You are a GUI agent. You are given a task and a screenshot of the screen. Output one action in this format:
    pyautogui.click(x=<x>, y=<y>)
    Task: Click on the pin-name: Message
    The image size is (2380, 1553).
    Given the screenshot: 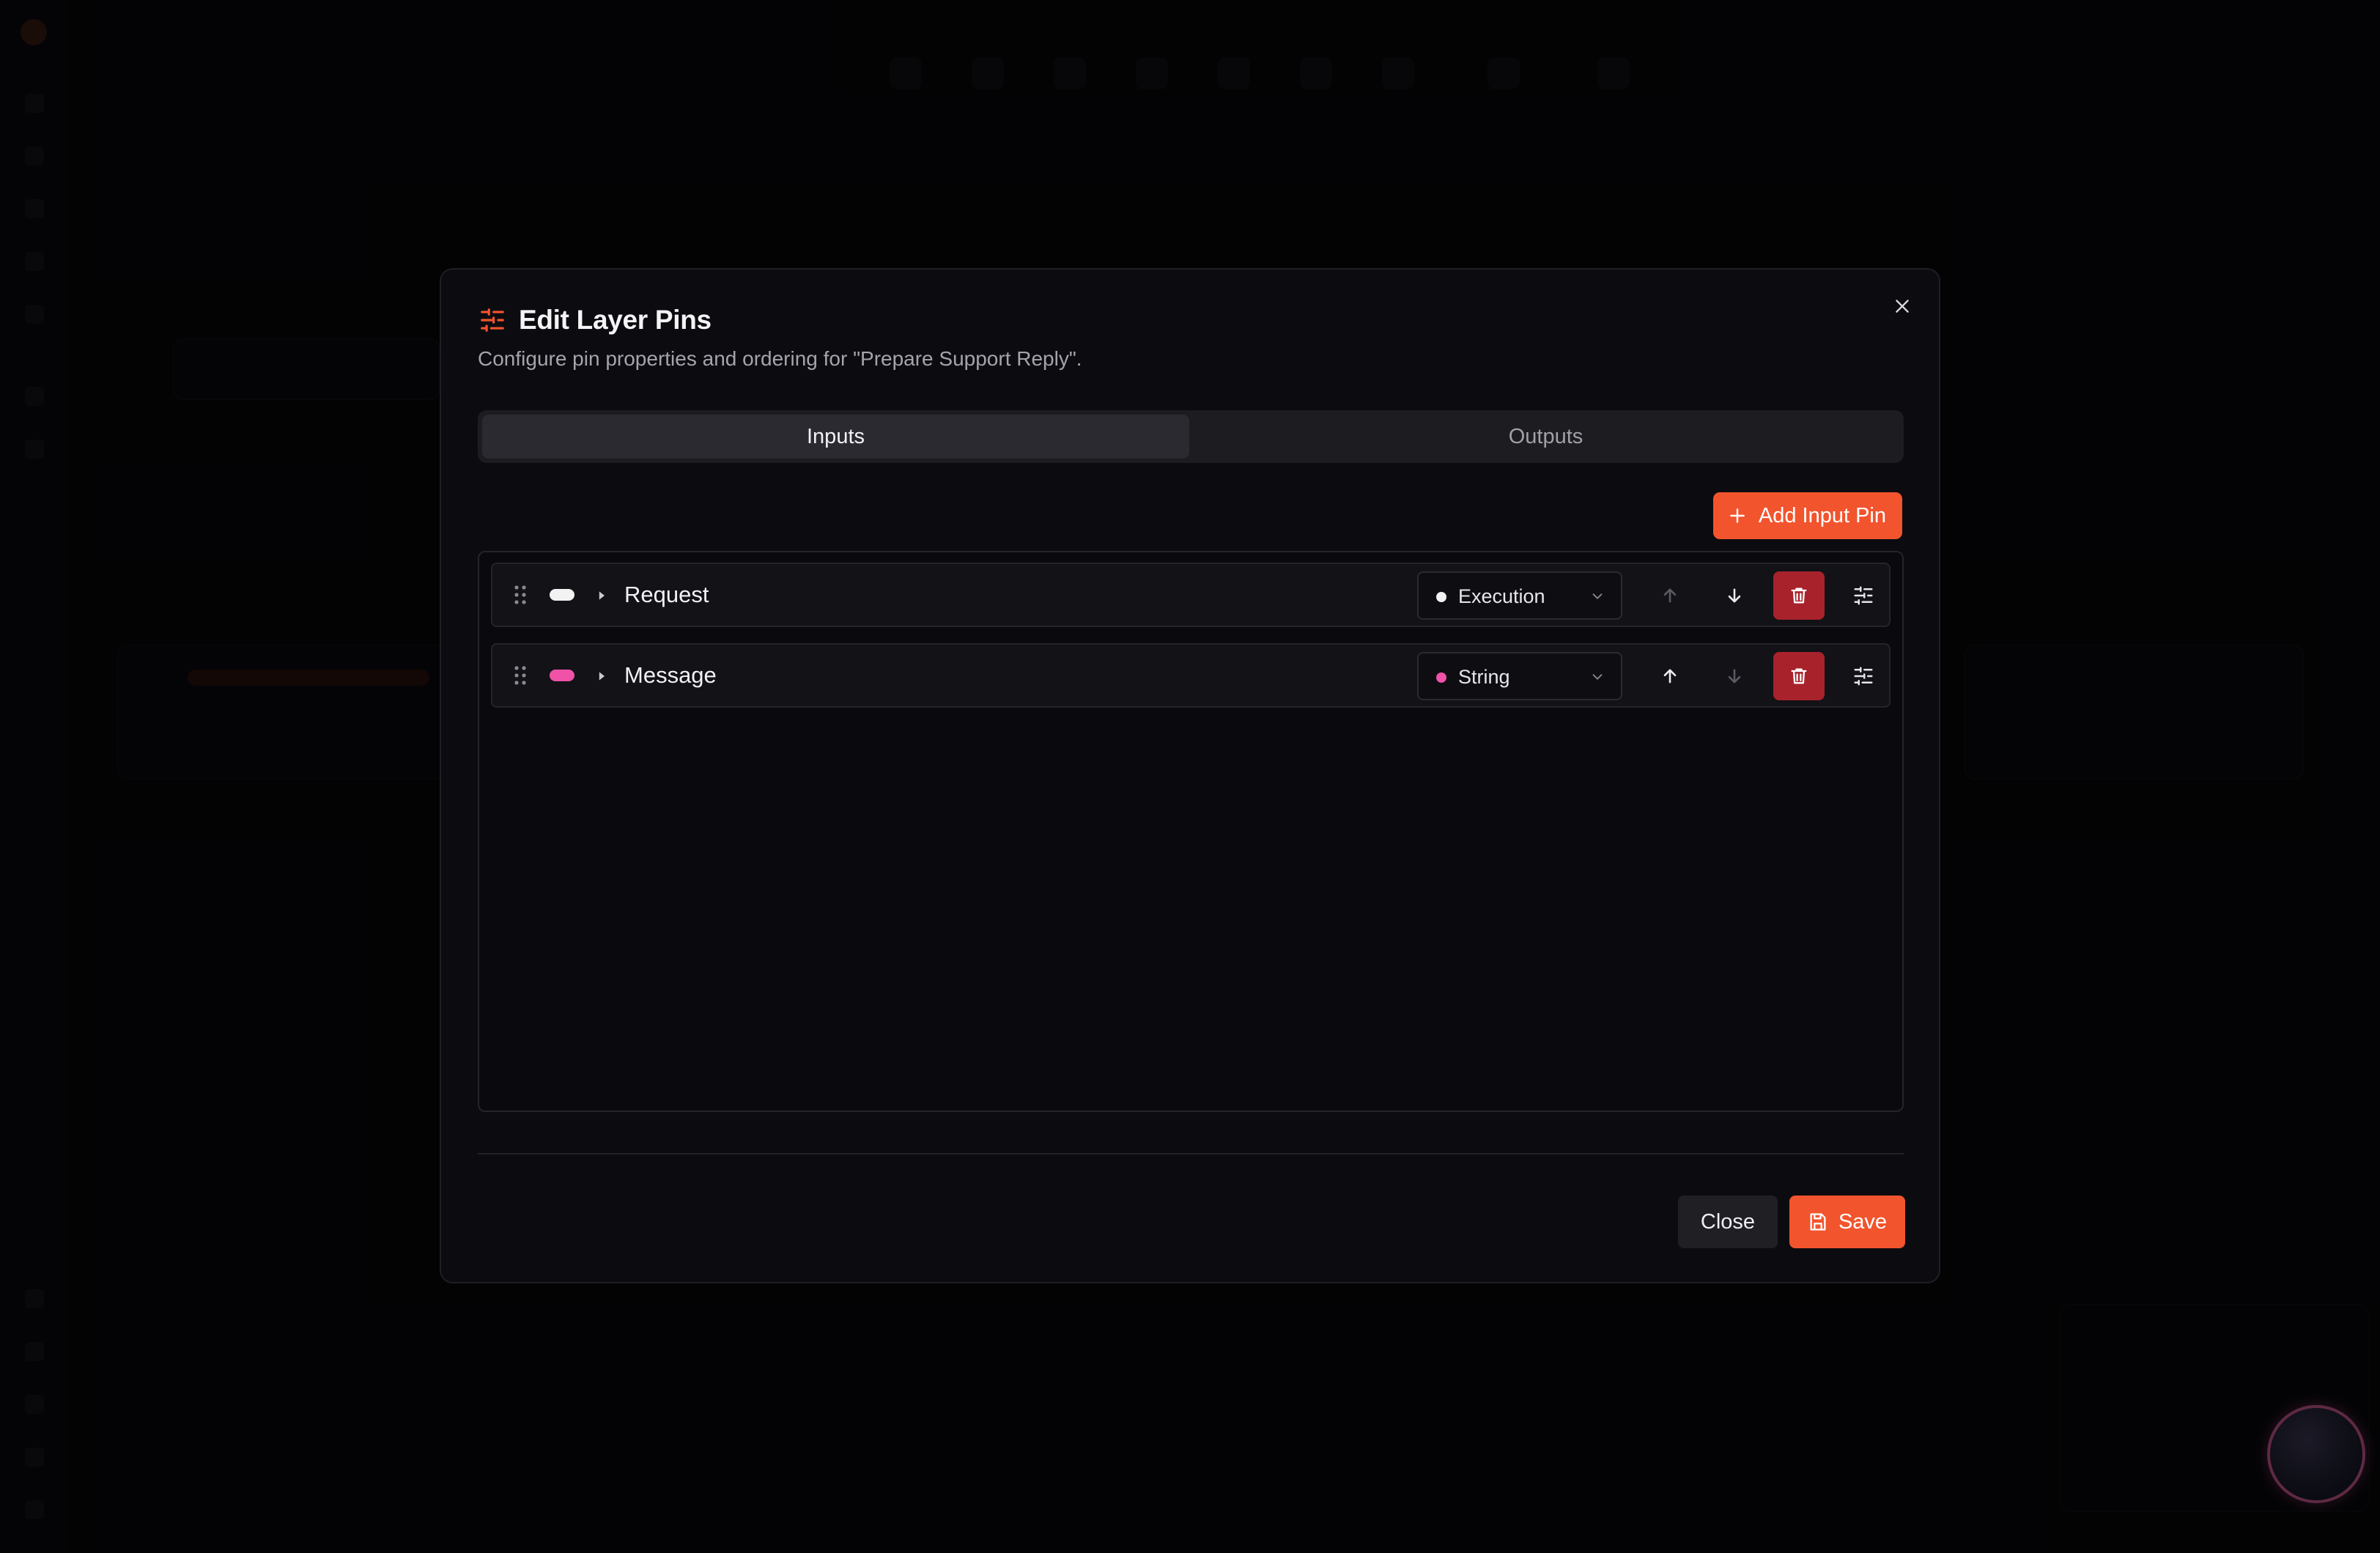 What is the action you would take?
    pyautogui.click(x=670, y=675)
    